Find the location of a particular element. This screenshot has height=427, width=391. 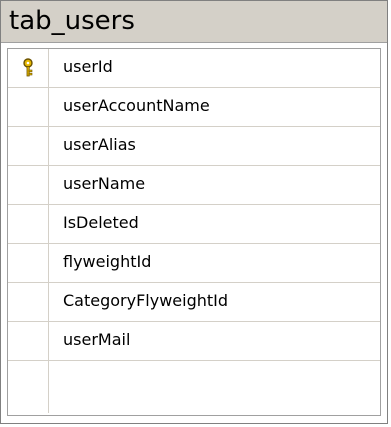

new-column-row is located at coordinates (194, 388).